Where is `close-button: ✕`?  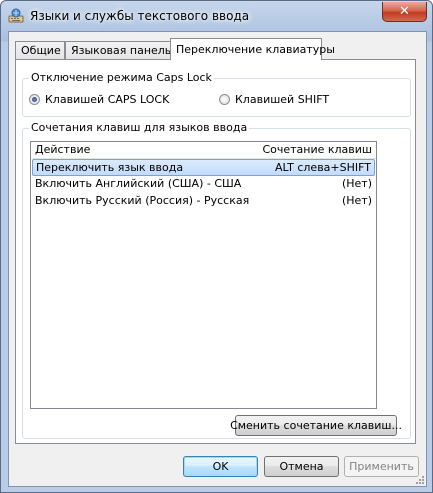 close-button: ✕ is located at coordinates (404, 12).